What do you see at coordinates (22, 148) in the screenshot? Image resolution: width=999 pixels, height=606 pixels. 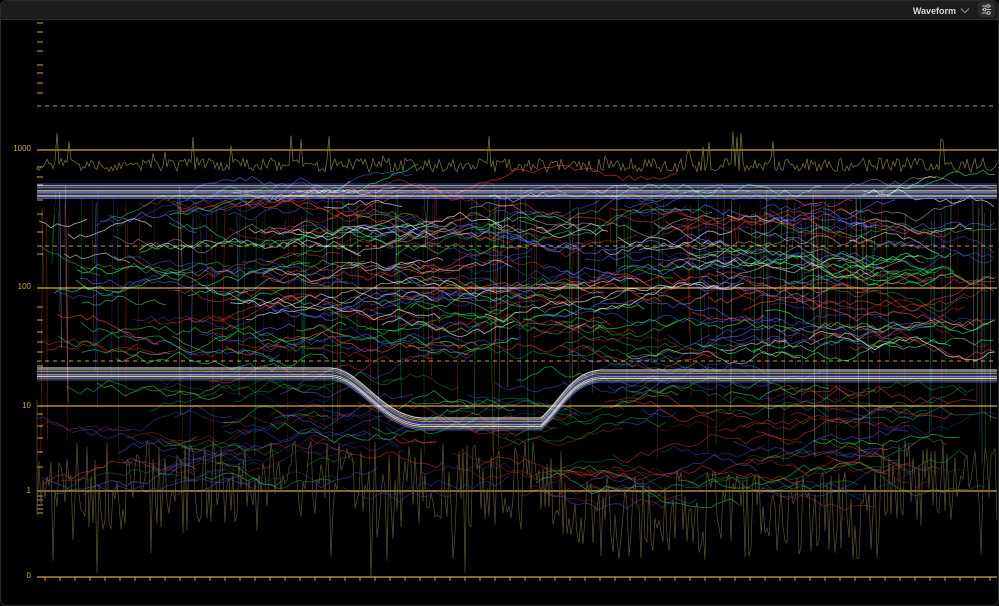 I see `y-tick-label-1000: 1000` at bounding box center [22, 148].